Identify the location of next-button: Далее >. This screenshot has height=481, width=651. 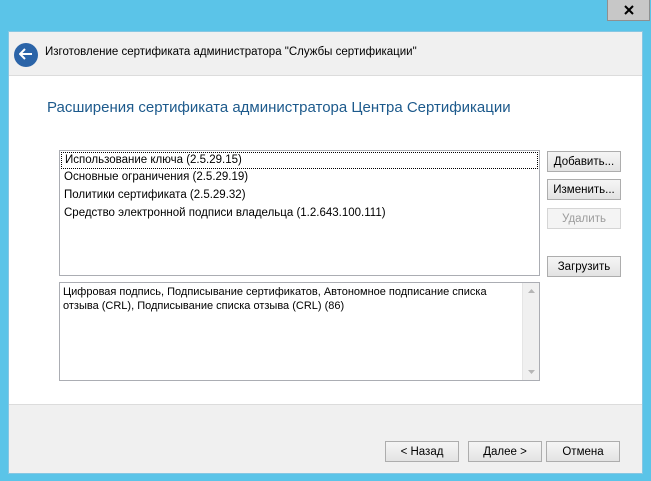
(505, 451).